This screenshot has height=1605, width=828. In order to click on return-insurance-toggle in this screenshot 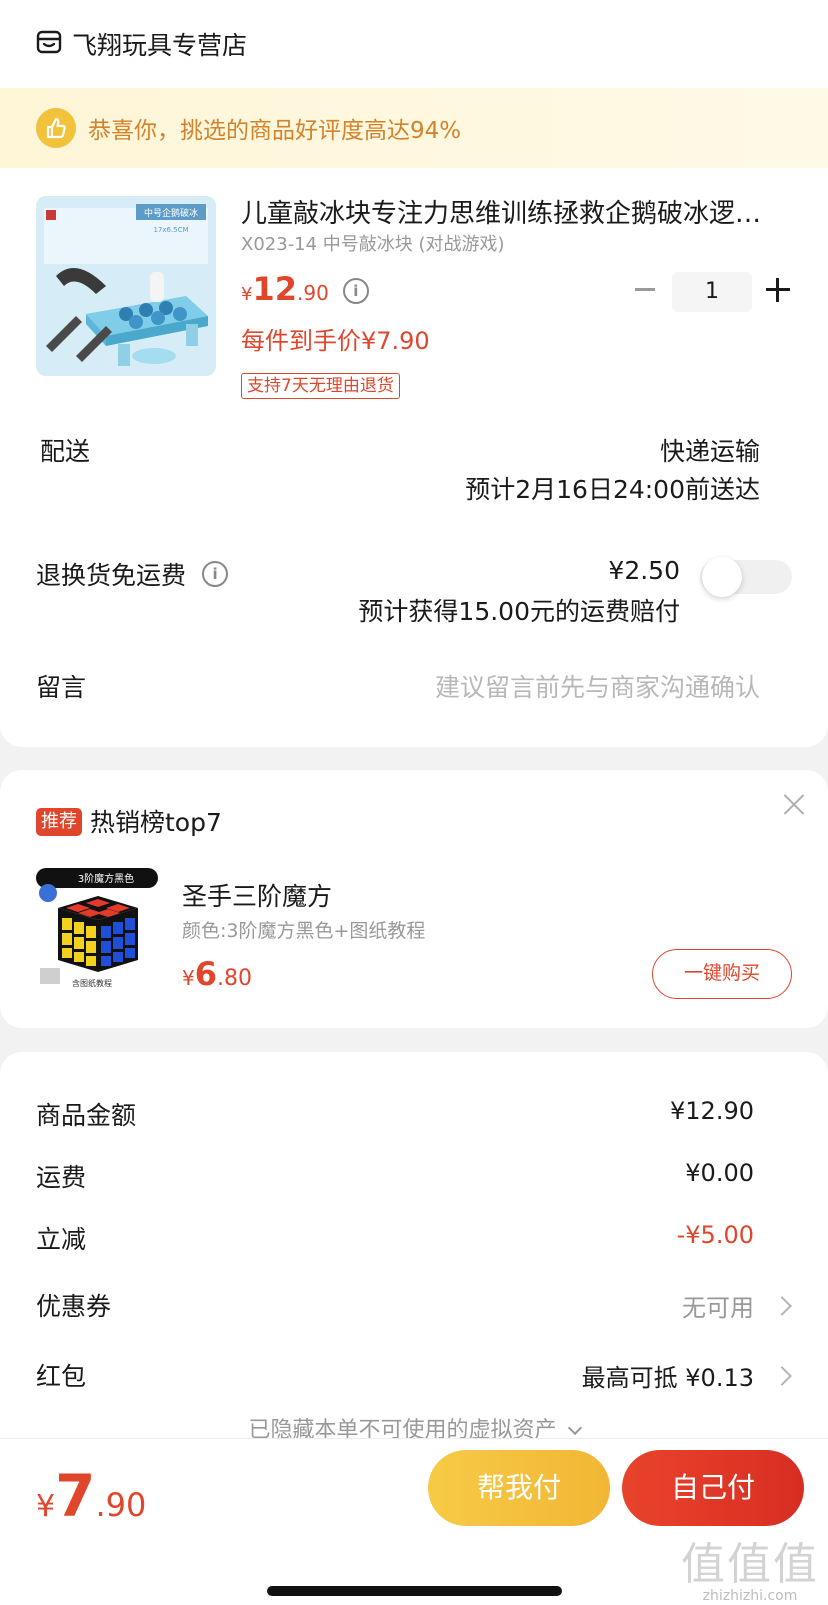, I will do `click(746, 577)`.